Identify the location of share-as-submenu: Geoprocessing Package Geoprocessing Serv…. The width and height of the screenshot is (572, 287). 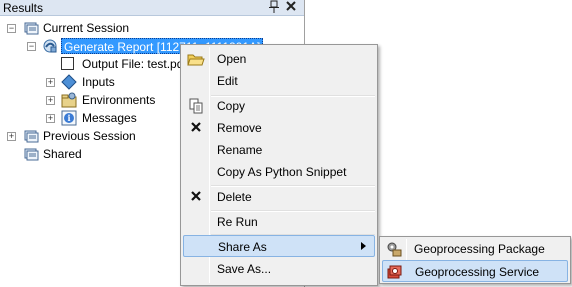
(475, 260).